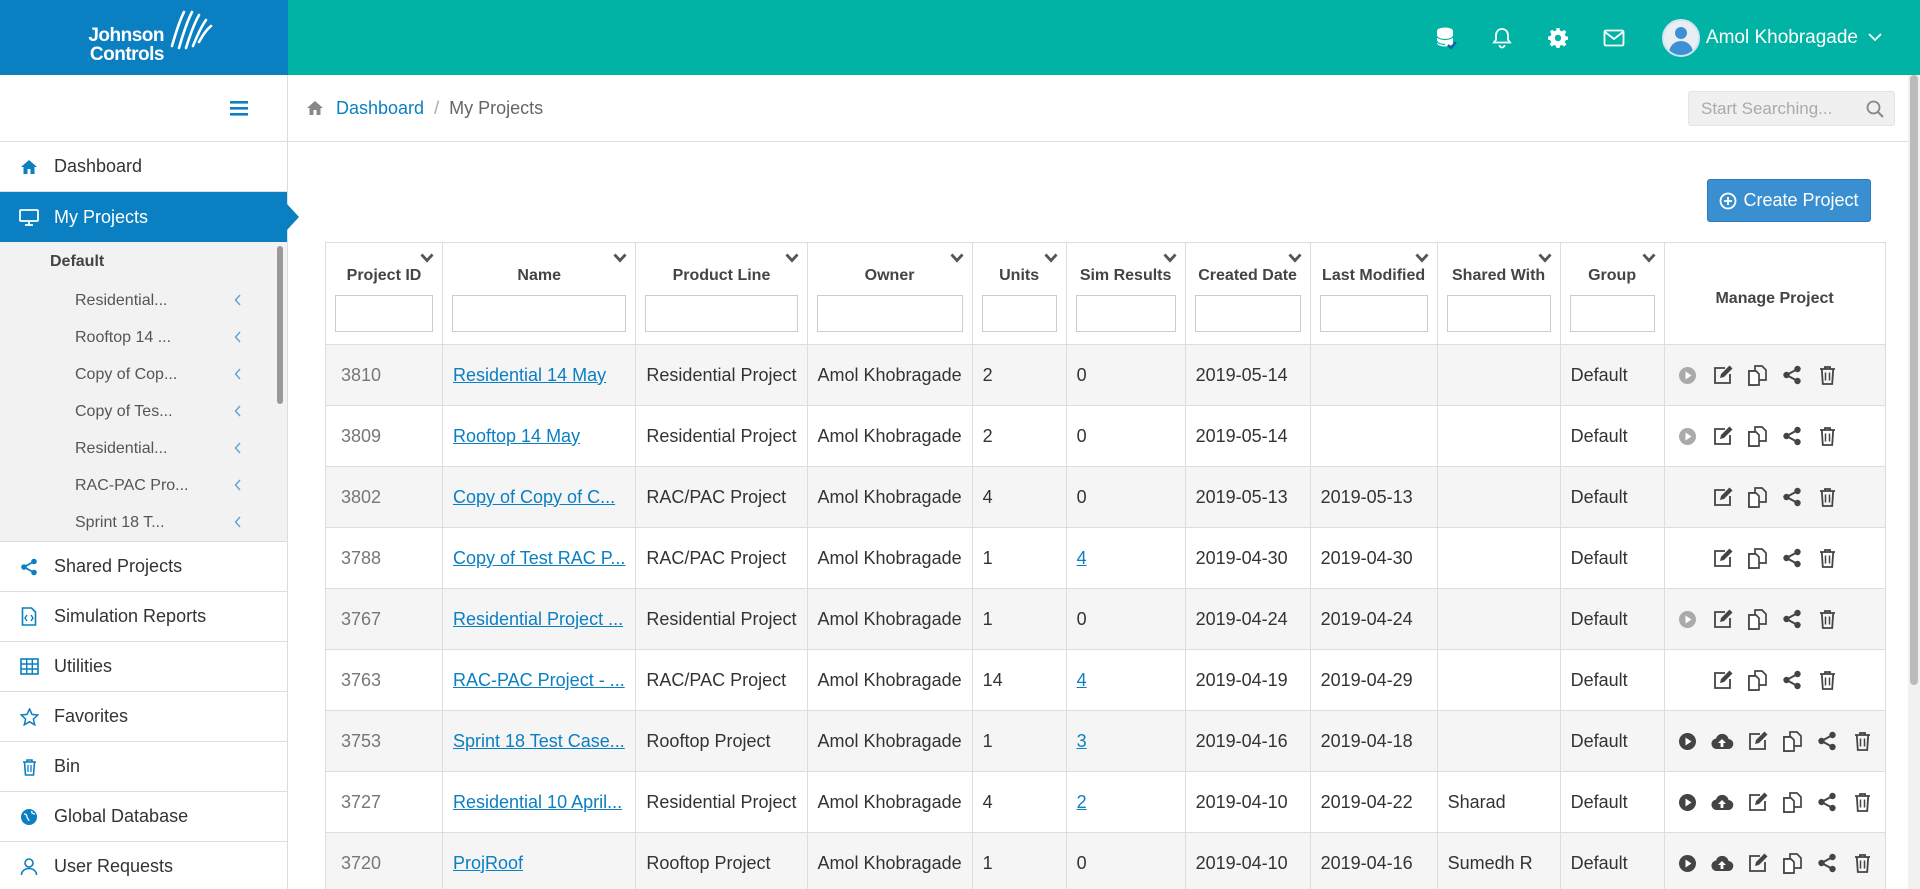  What do you see at coordinates (147, 38) in the screenshot?
I see `johnson-controls-logo: Johnson Controls` at bounding box center [147, 38].